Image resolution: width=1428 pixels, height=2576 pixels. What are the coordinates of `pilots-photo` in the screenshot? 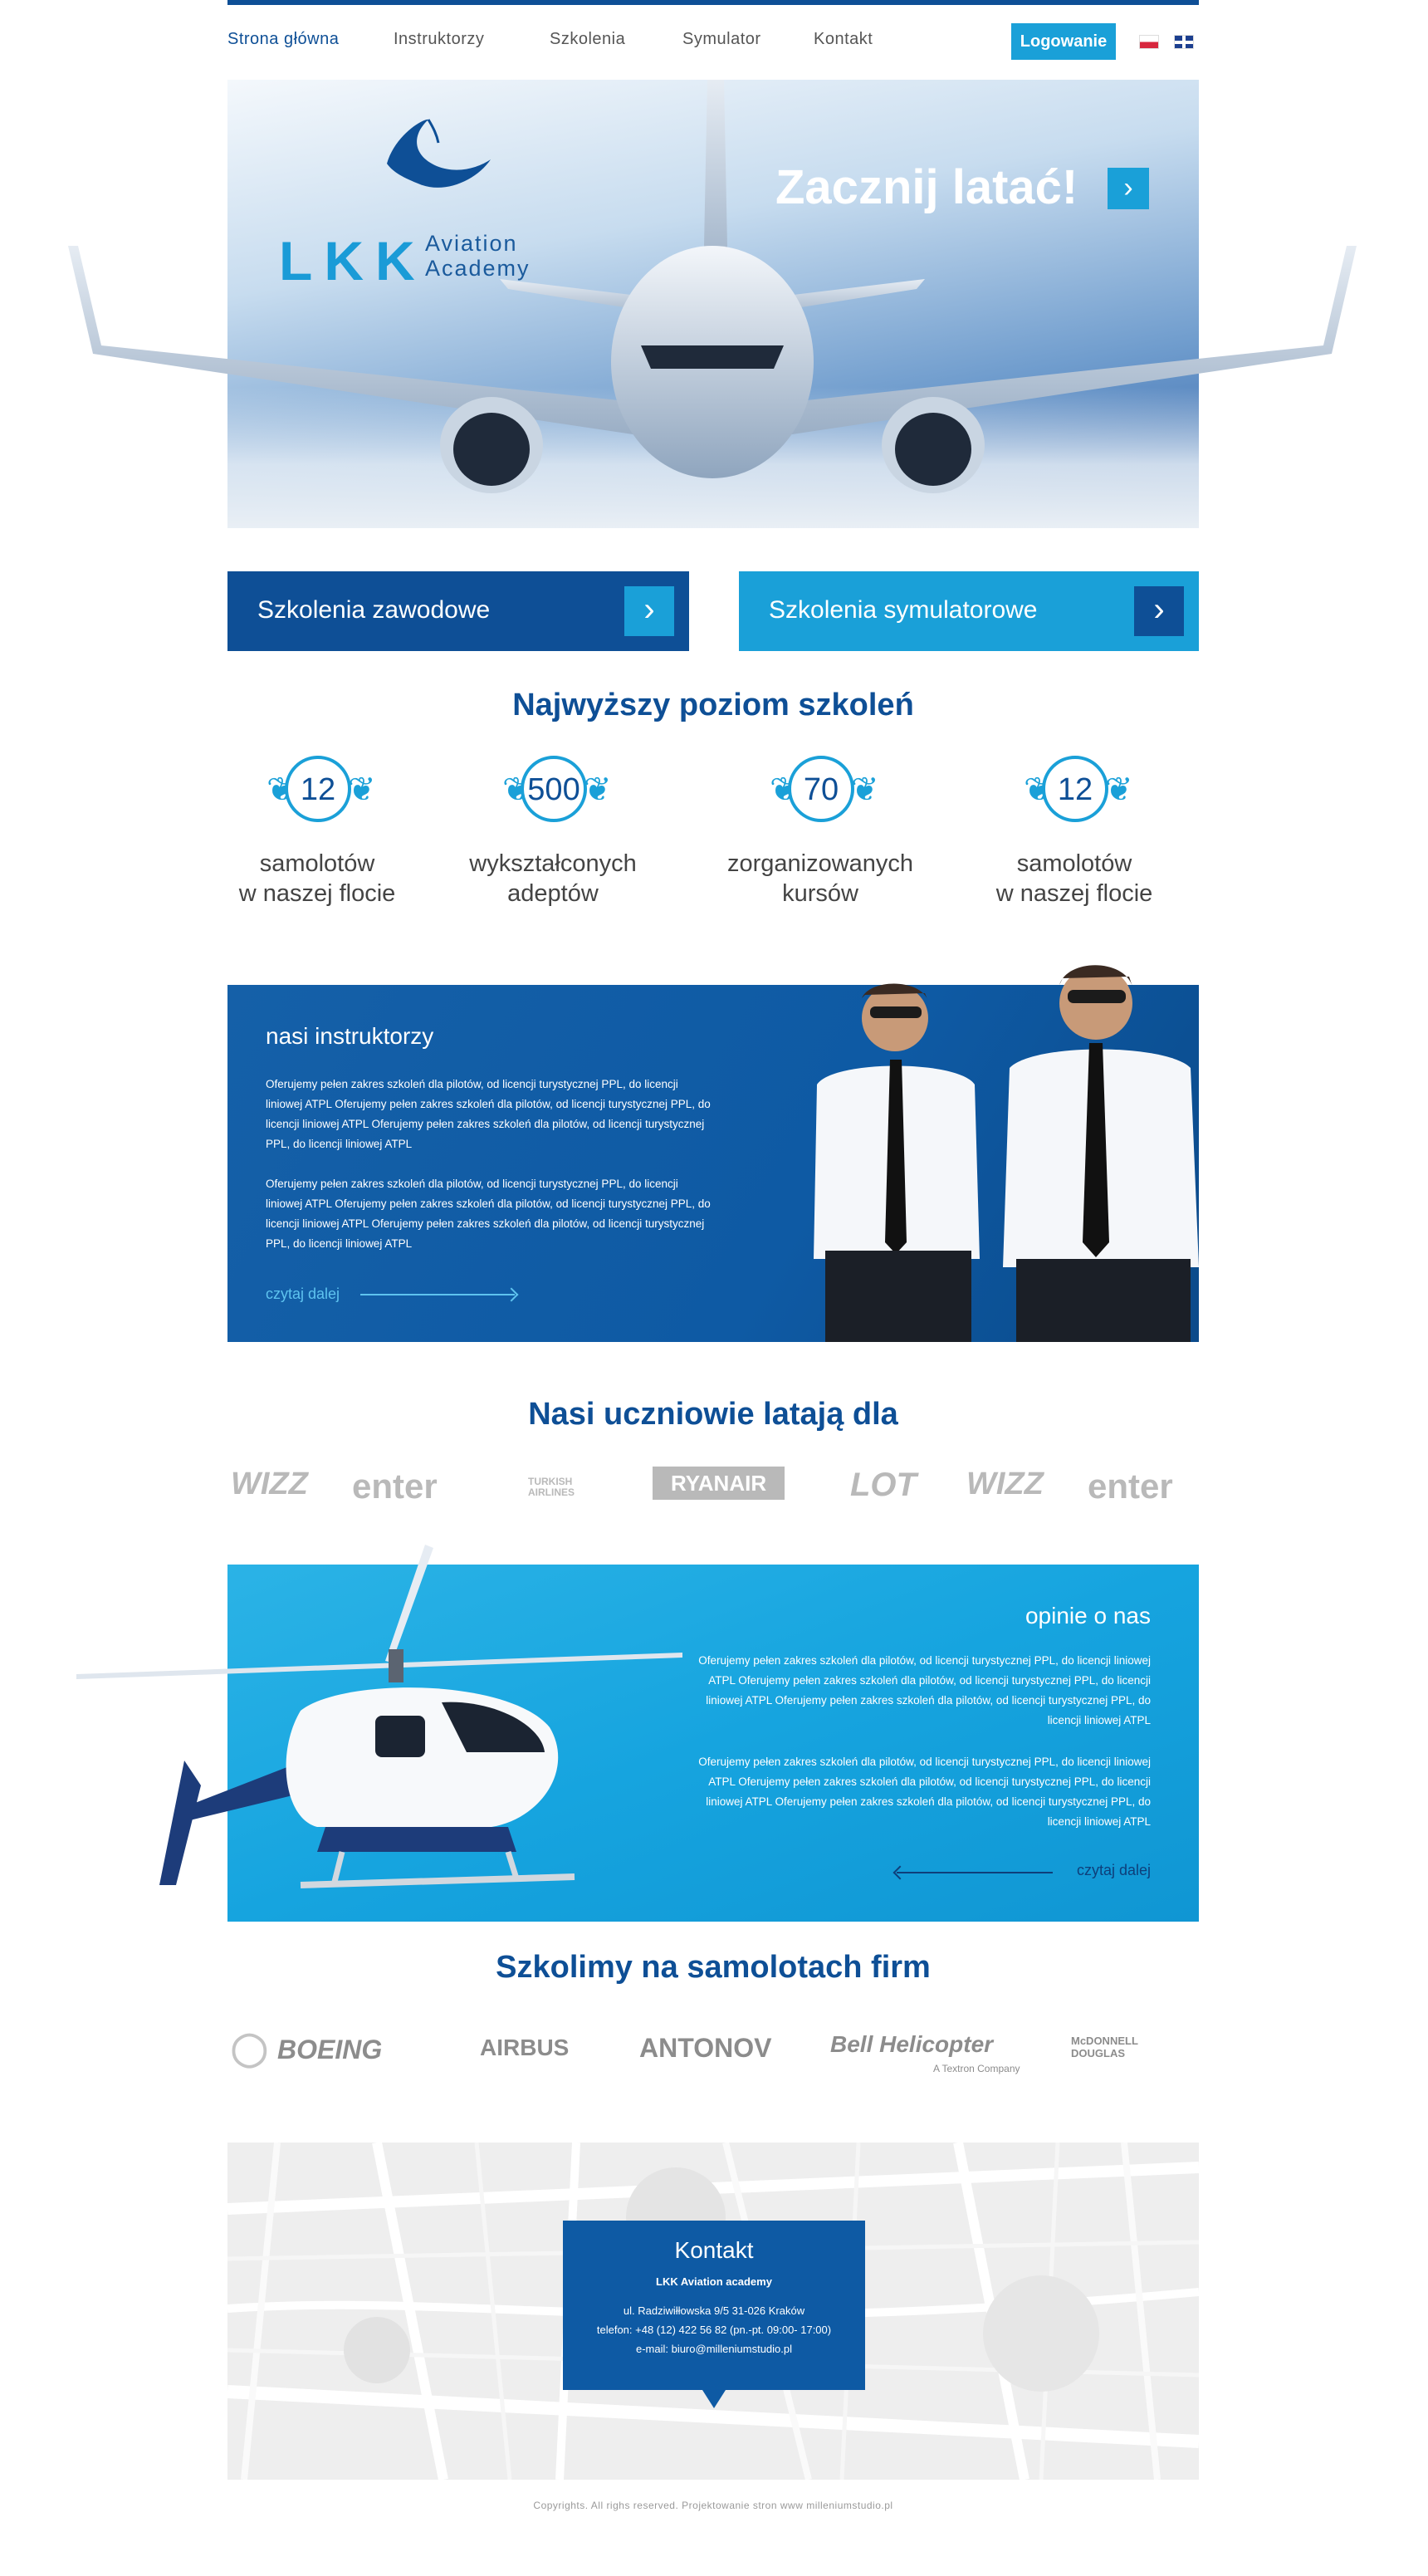 It's located at (1006, 1154).